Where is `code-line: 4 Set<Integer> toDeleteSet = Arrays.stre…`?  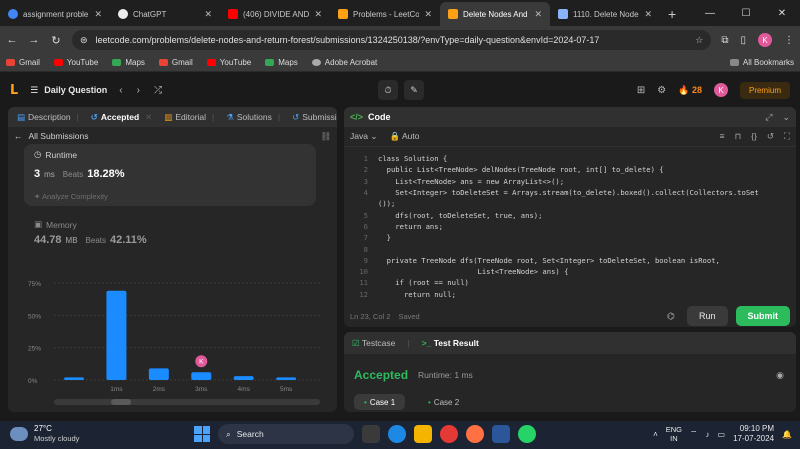
code-line: 4 Set<Integer> toDeleteSet = Arrays.stre… is located at coordinates (570, 192).